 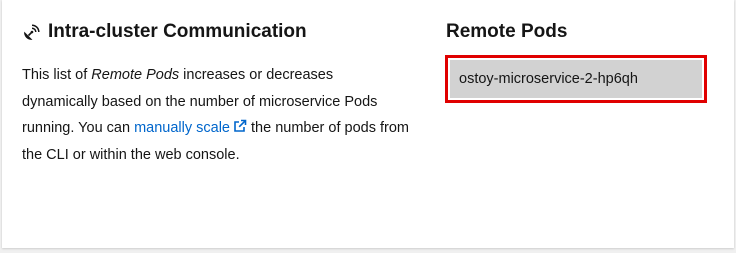 I want to click on remote-pod-item: ostoy-microservice-2-hp6qh, so click(x=576, y=79).